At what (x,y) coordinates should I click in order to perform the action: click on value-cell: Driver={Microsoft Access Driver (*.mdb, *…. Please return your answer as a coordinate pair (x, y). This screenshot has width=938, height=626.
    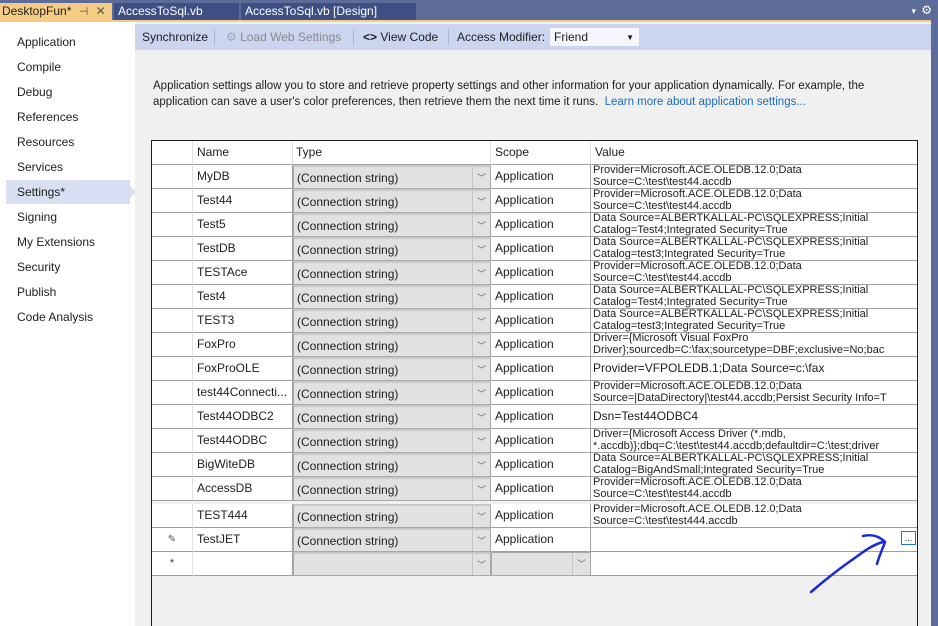
    Looking at the image, I should click on (754, 441).